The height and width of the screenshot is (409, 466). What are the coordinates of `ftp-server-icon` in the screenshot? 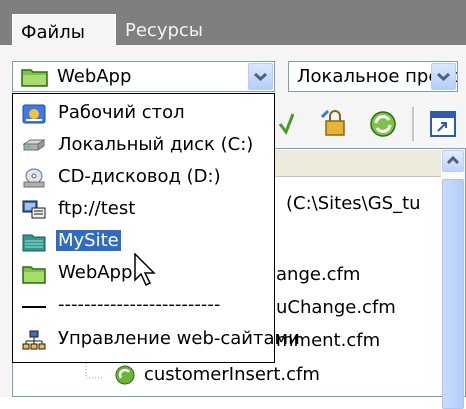 It's located at (34, 209).